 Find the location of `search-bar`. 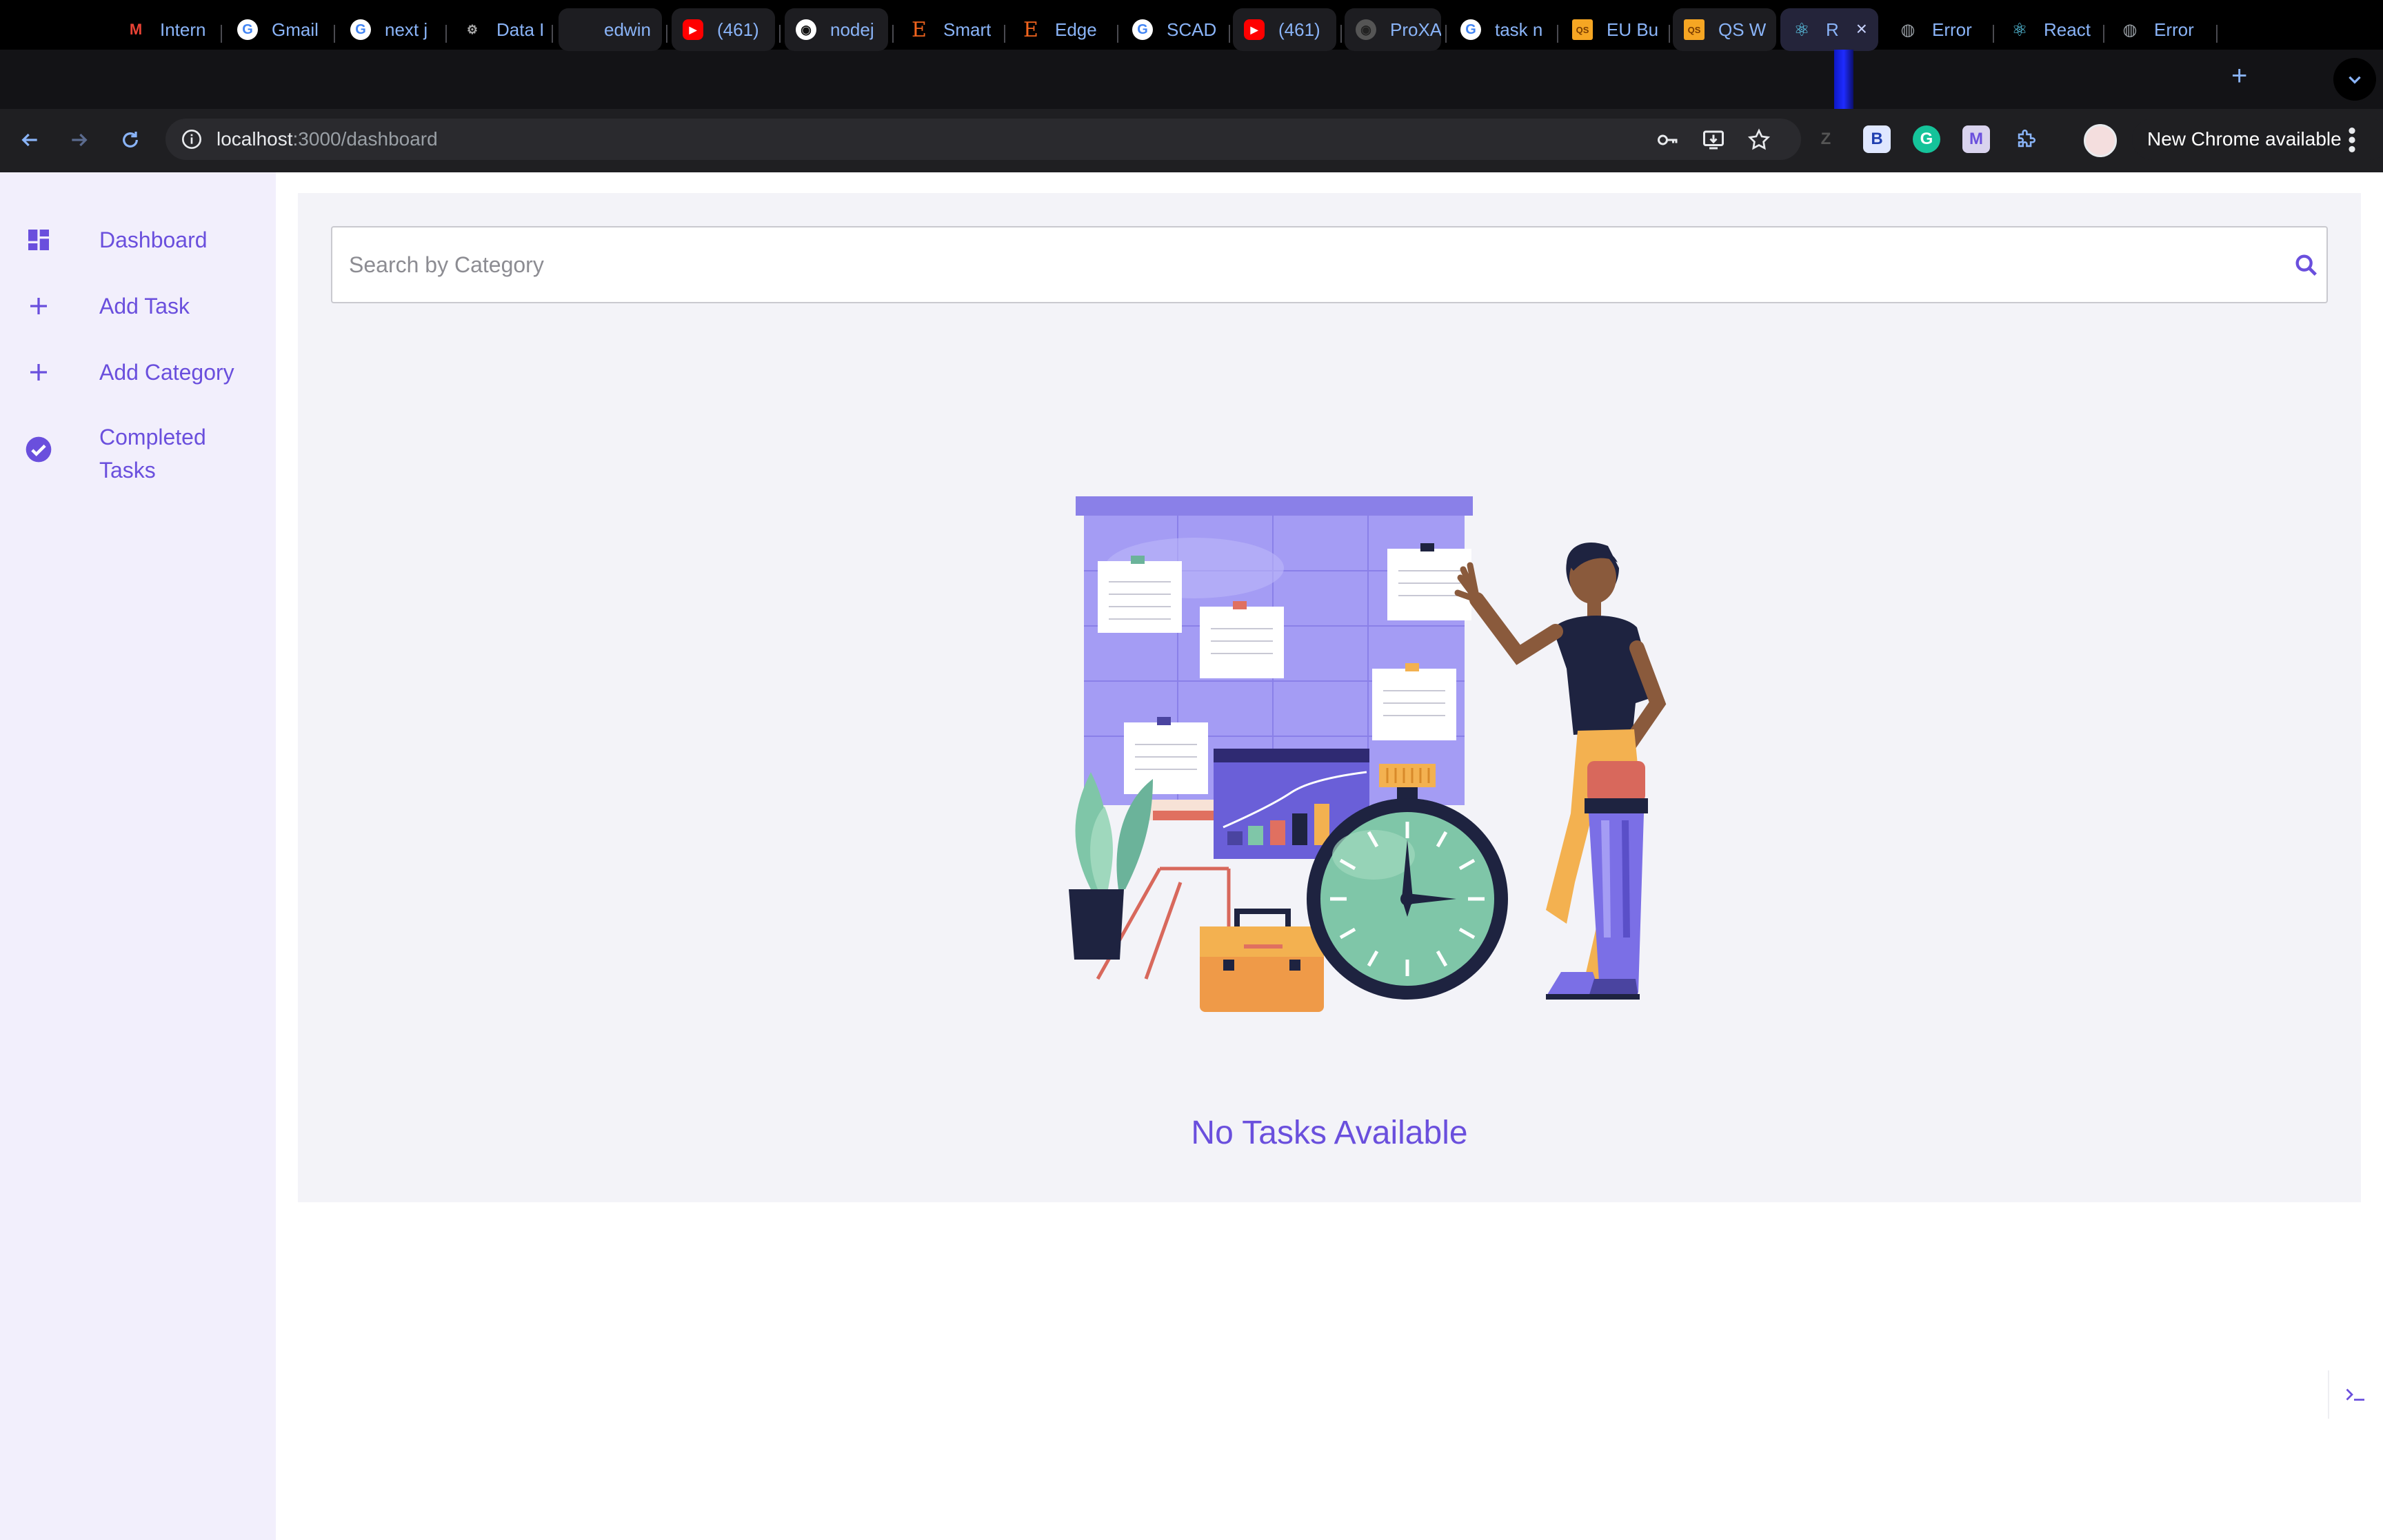

search-bar is located at coordinates (1329, 264).